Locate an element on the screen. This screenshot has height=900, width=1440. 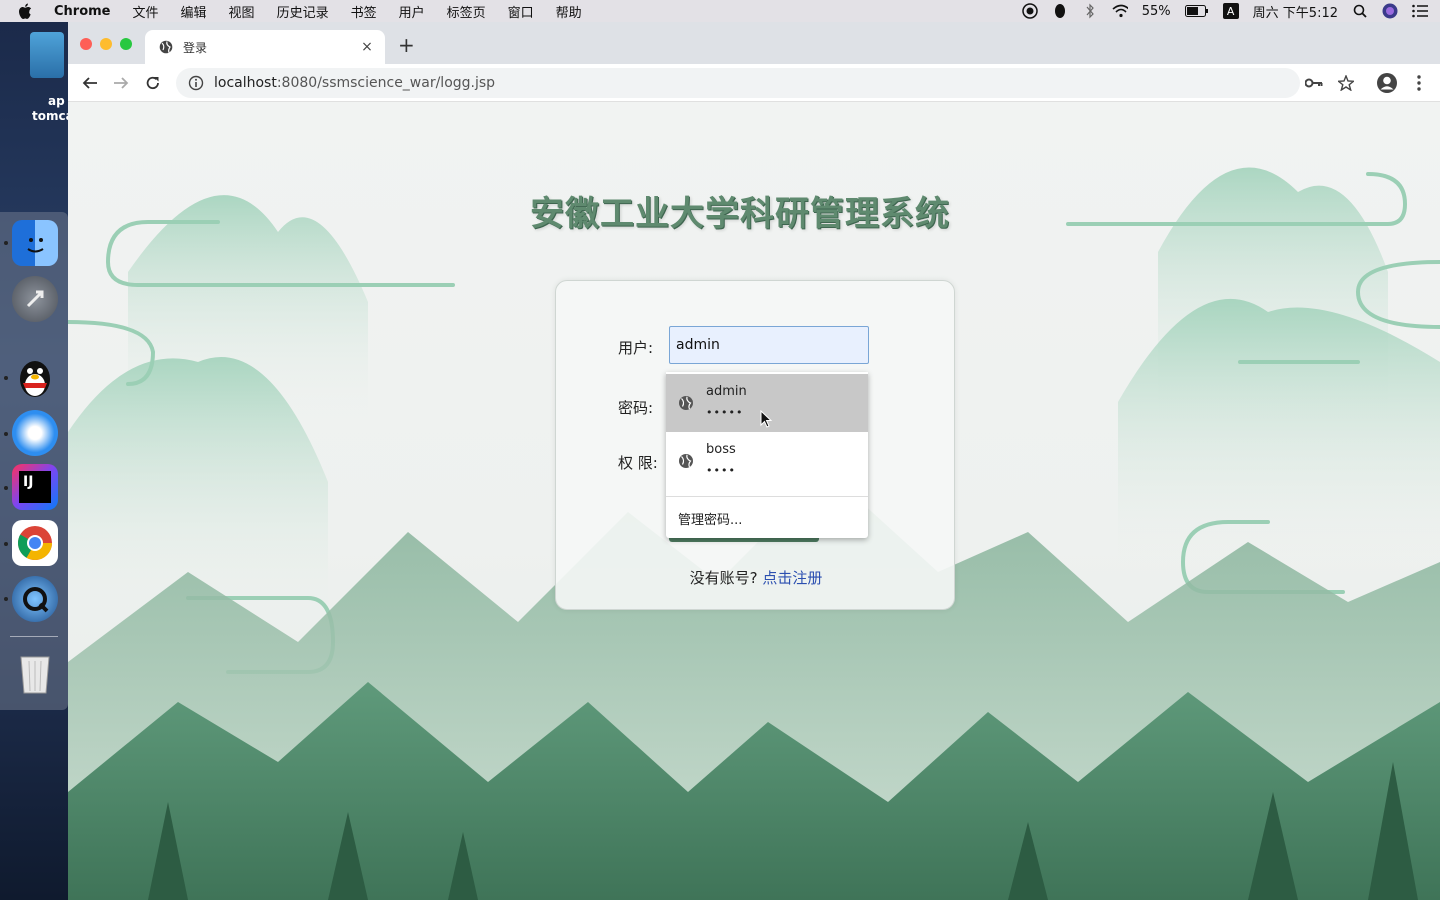
user-label: 用户: is located at coordinates (636, 348).